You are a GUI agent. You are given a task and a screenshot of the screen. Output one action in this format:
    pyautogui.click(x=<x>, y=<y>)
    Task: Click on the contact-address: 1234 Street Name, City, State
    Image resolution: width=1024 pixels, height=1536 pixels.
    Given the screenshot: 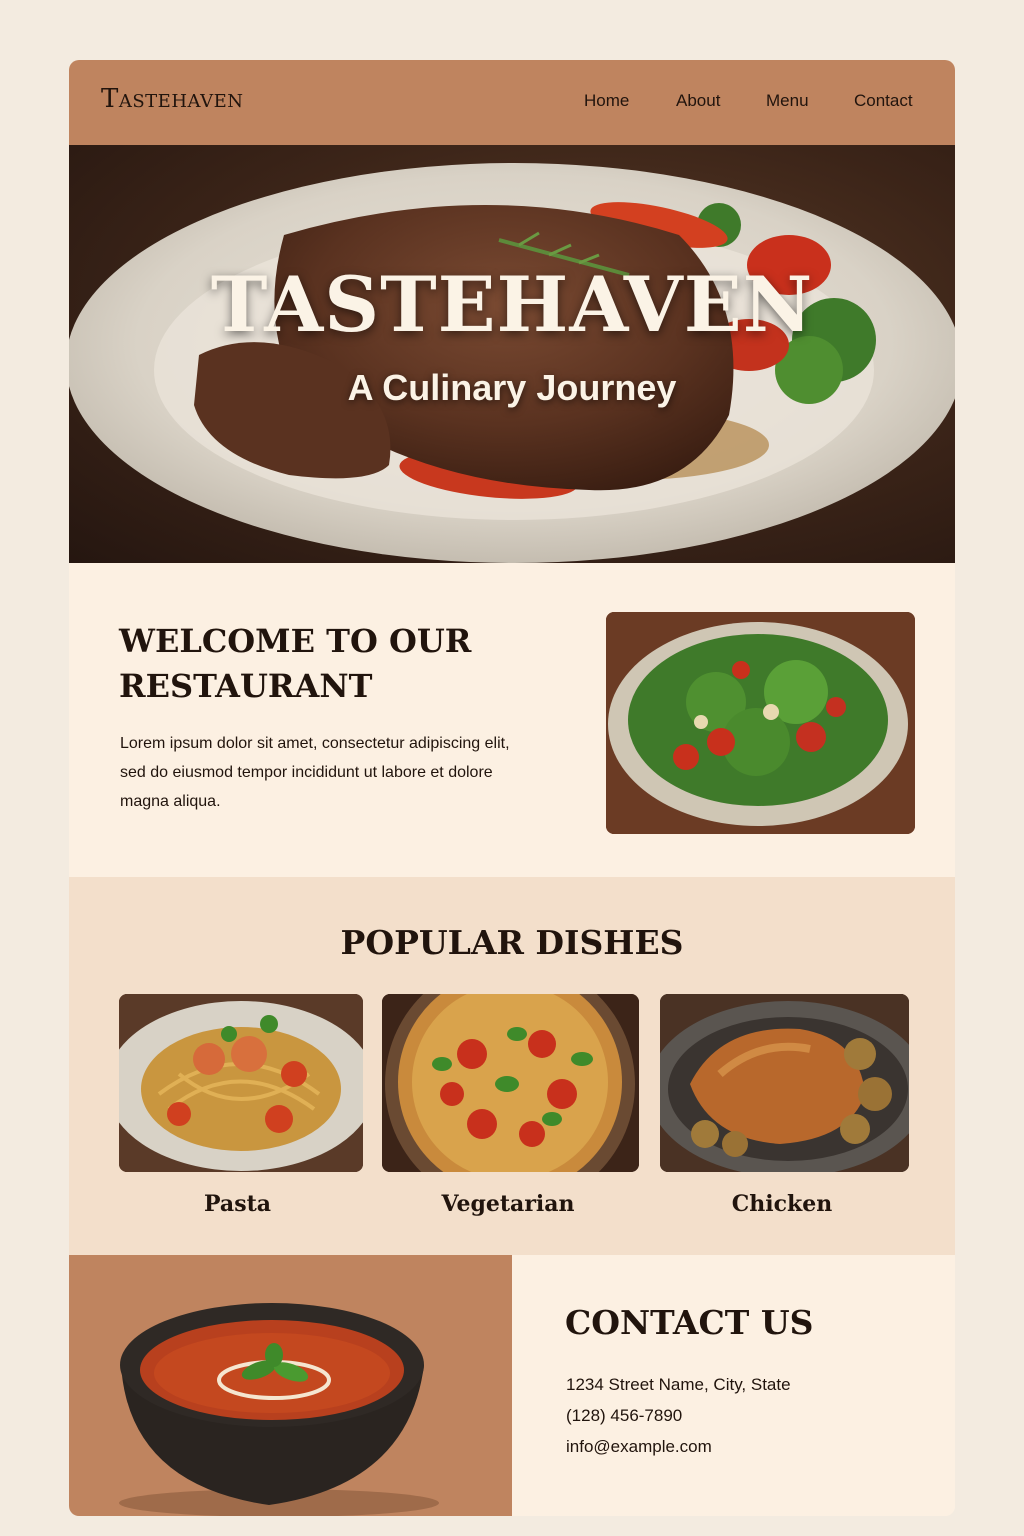 What is the action you would take?
    pyautogui.click(x=678, y=1384)
    